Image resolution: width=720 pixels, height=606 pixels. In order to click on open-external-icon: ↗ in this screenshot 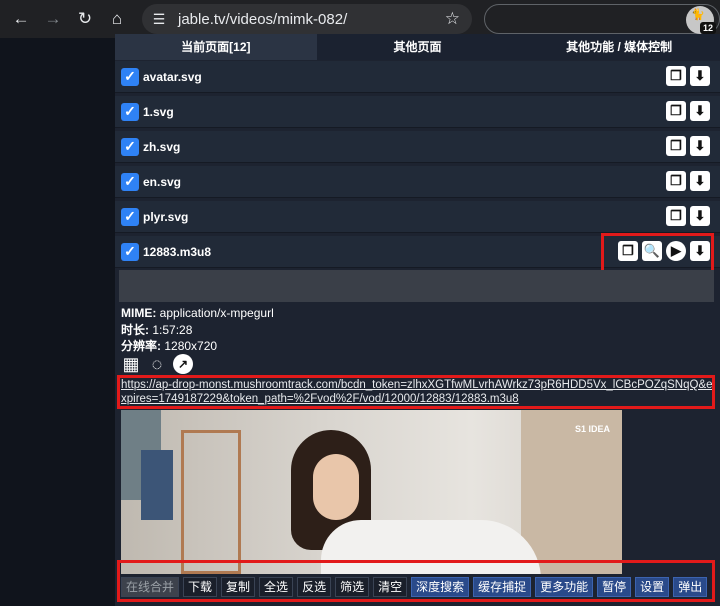, I will do `click(183, 364)`.